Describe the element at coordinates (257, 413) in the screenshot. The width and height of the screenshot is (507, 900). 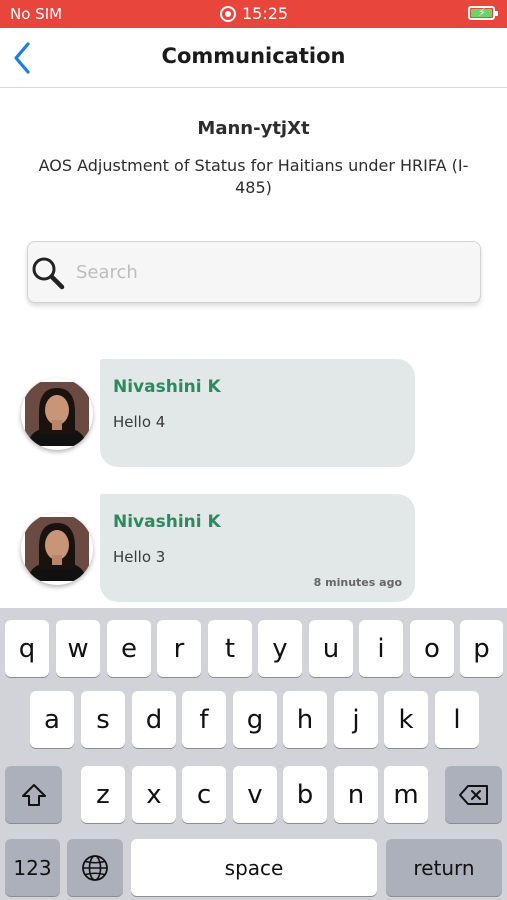
I see `message-bubble: Nivashini K Hello 4` at that location.